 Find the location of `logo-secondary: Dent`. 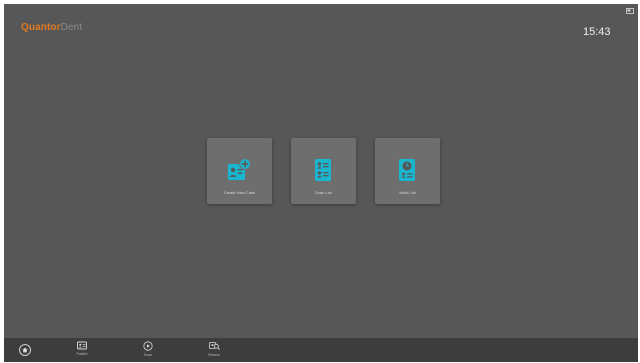

logo-secondary: Dent is located at coordinates (71, 27).